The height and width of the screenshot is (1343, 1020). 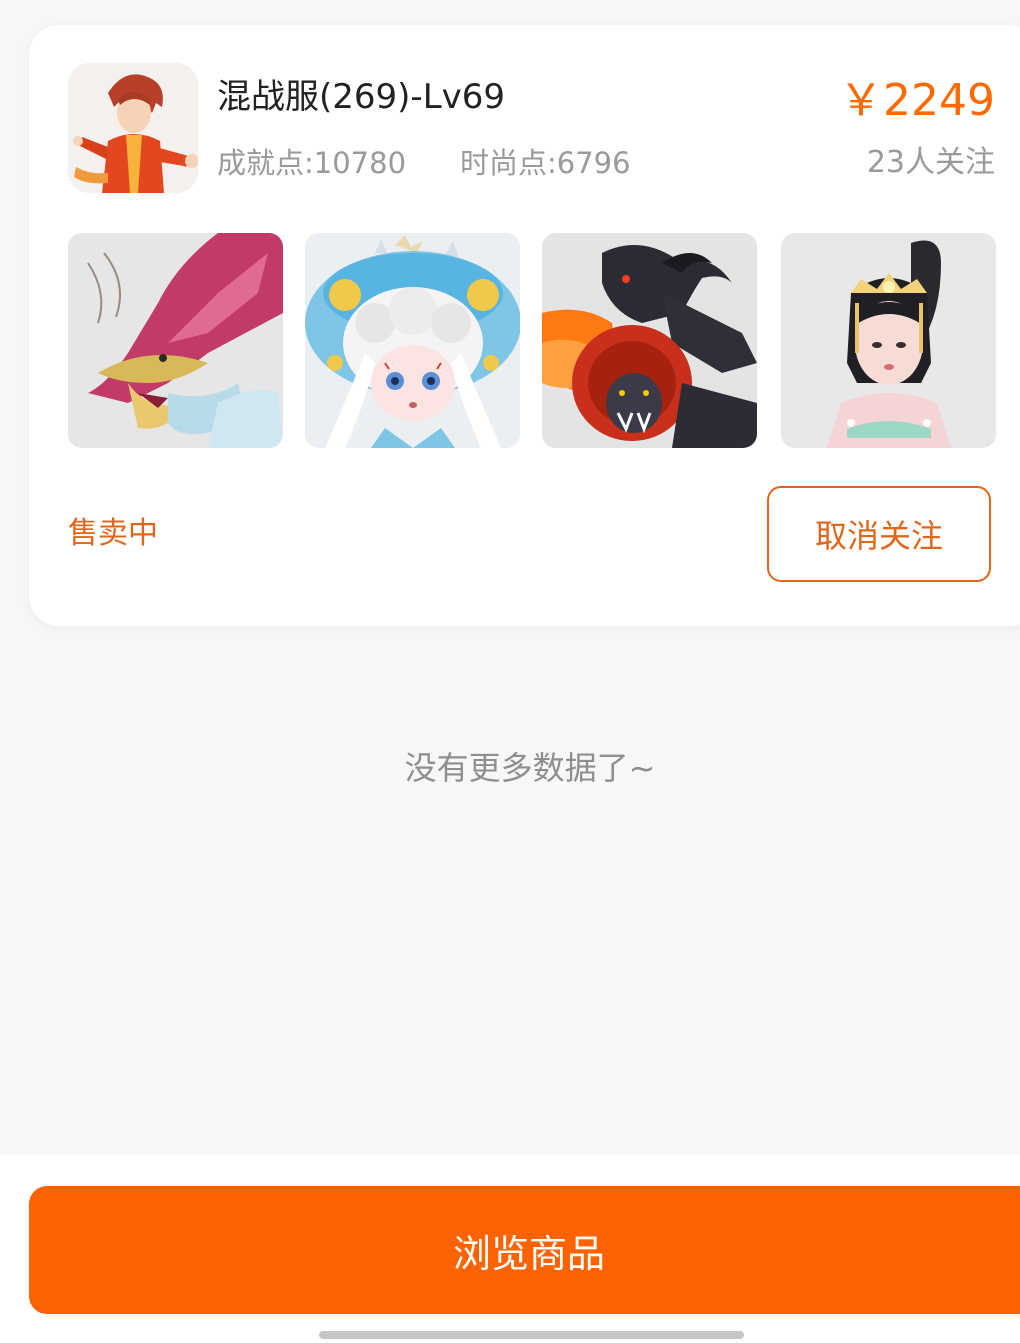 I want to click on dragon-icon, so click(x=175, y=340).